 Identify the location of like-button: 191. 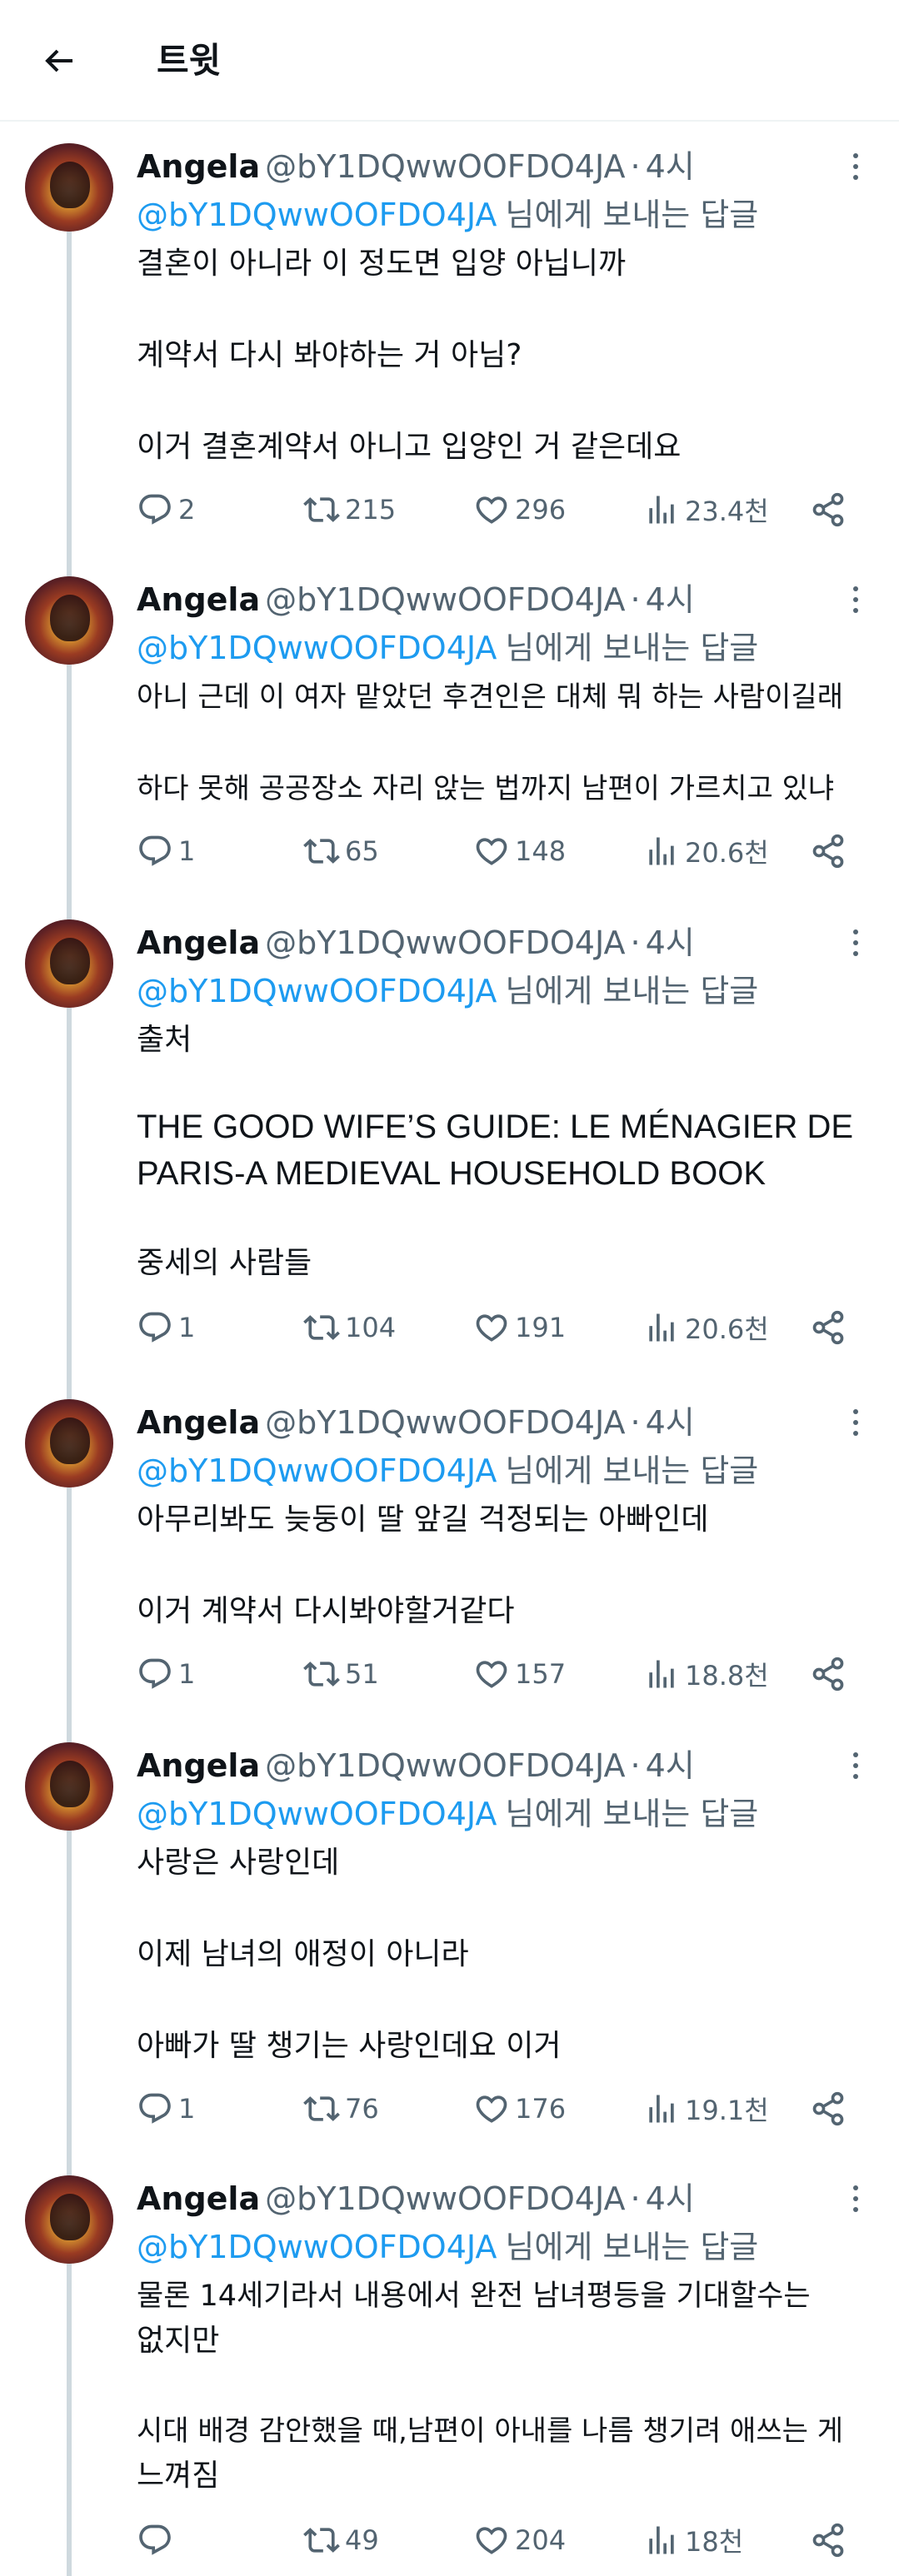
(519, 1327).